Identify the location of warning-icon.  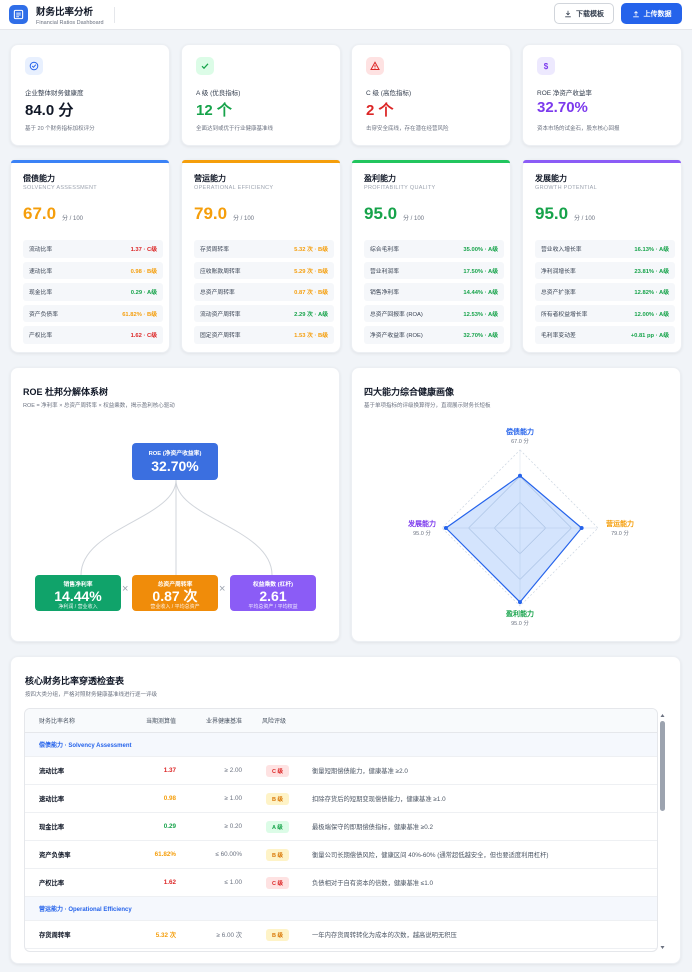
(375, 66).